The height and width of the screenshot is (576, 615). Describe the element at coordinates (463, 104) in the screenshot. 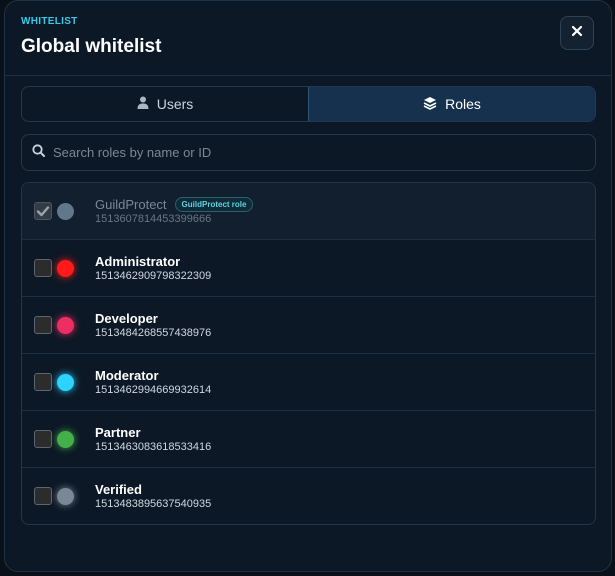

I see `tab-roles-label: Roles` at that location.